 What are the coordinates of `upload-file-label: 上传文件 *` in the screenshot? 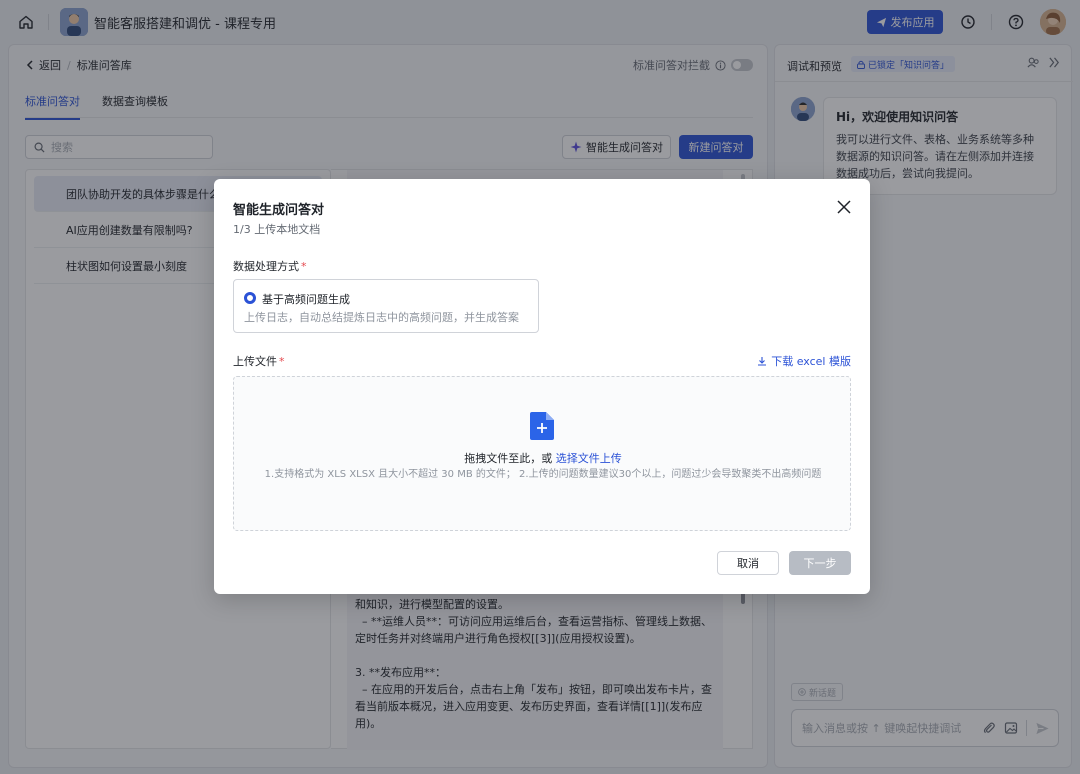 It's located at (259, 361).